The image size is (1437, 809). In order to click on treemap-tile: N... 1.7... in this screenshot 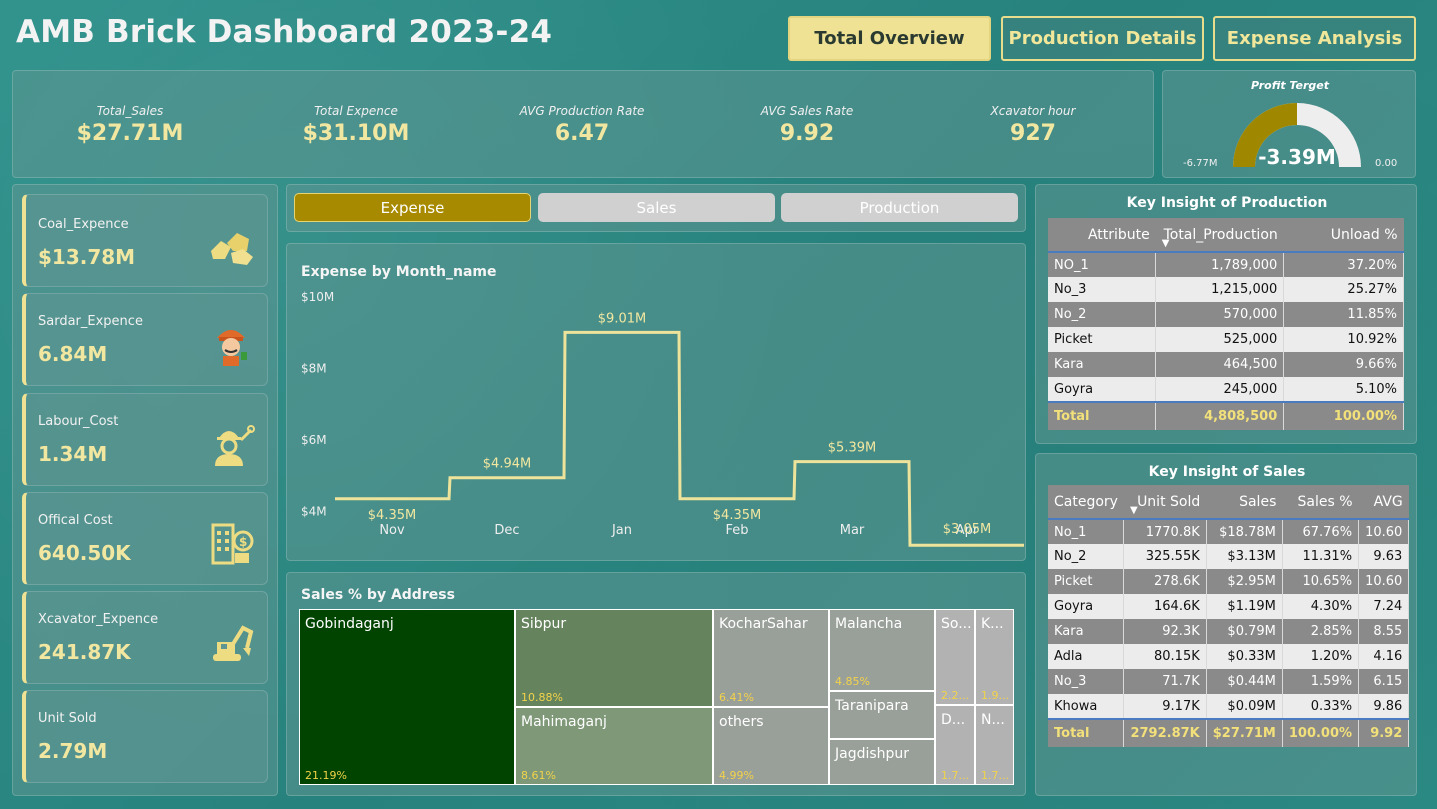, I will do `click(994, 745)`.